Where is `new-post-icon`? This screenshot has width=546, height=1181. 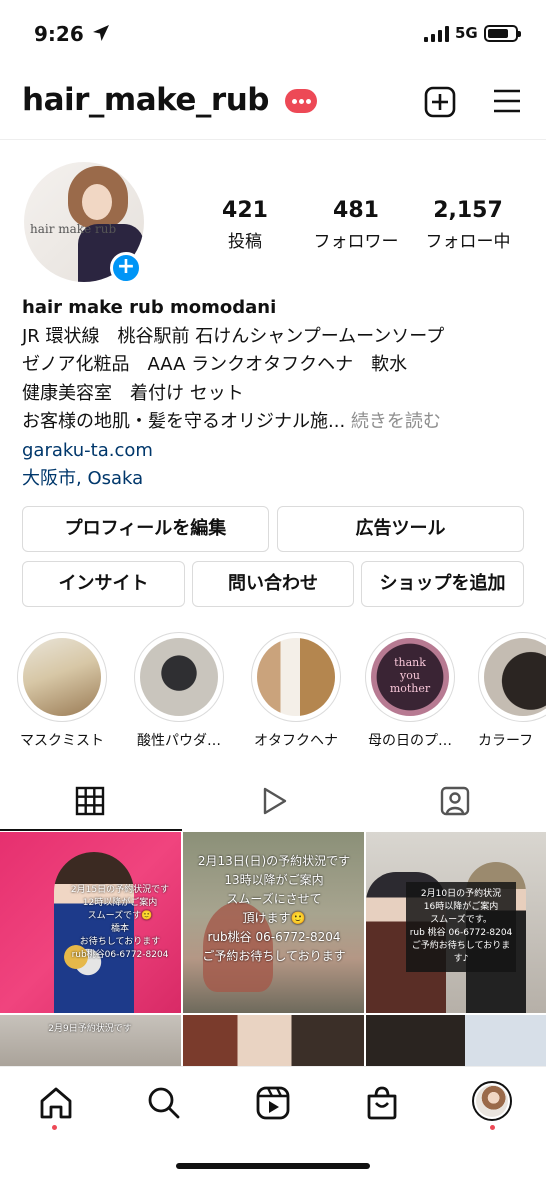
new-post-icon is located at coordinates (440, 102).